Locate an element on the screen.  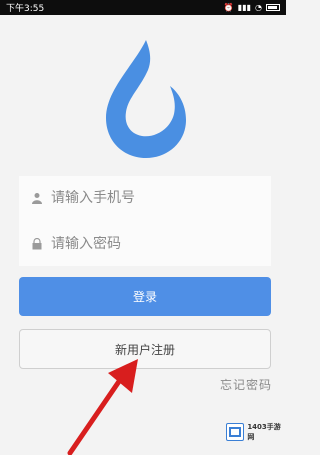
login-button: 登录 is located at coordinates (145, 296).